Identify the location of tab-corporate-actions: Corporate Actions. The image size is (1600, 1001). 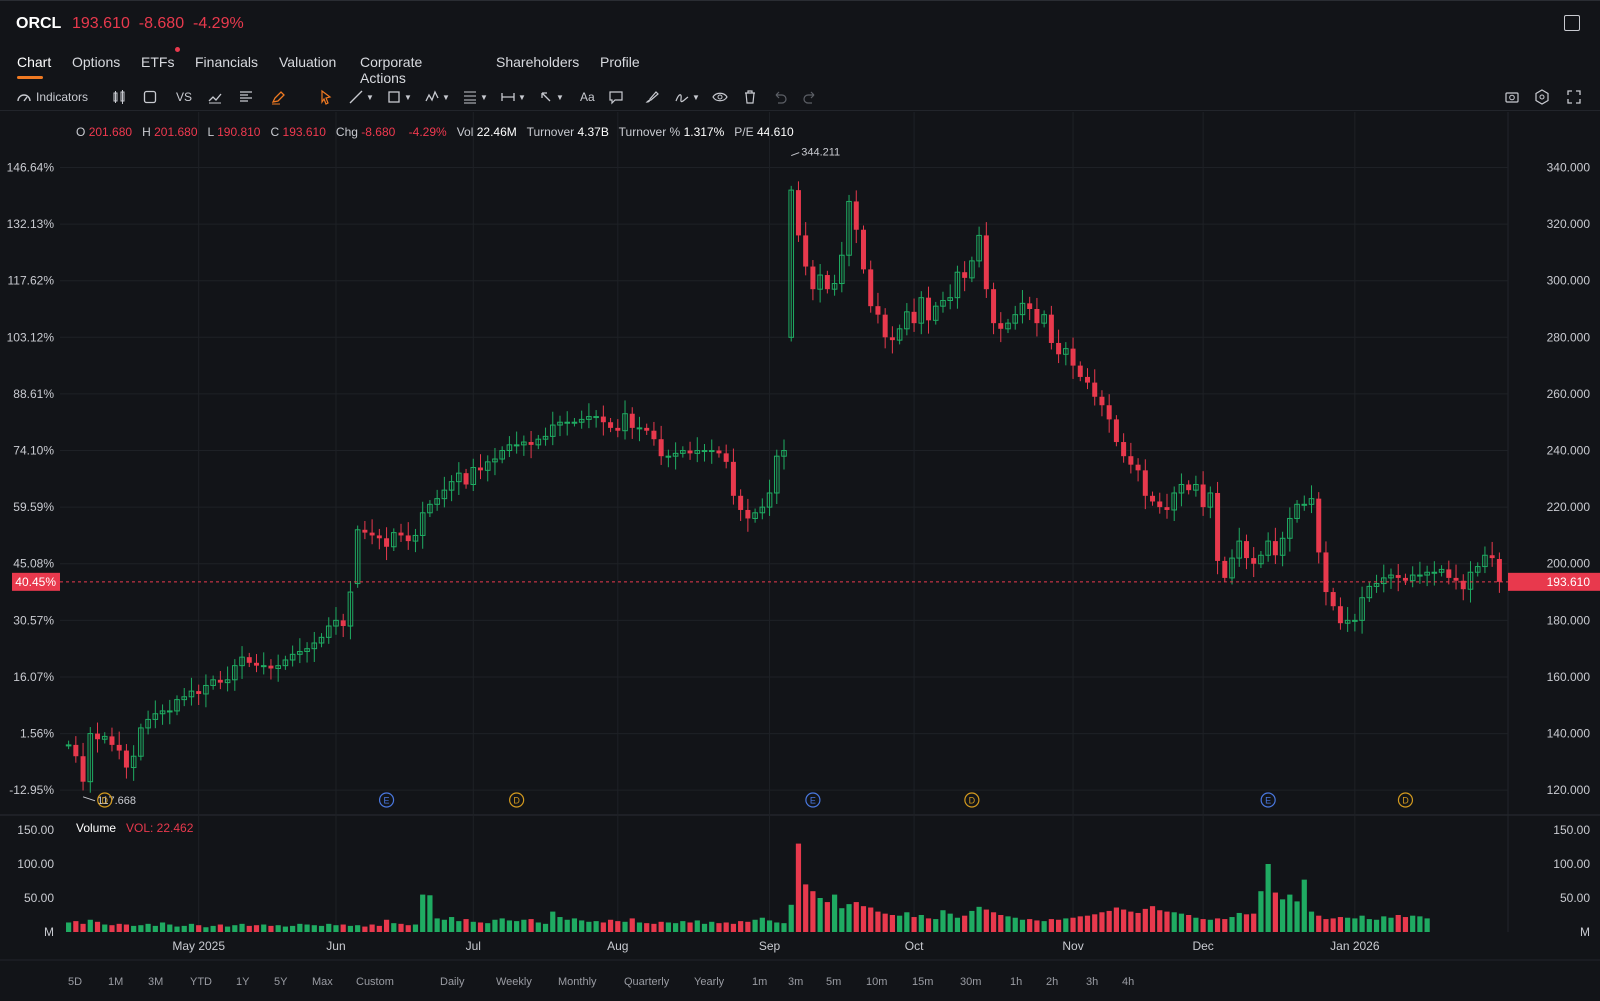
(391, 70).